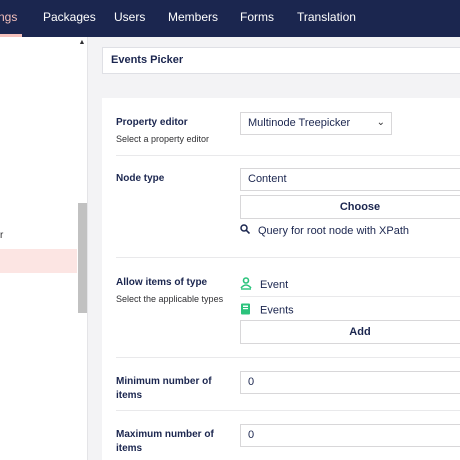  Describe the element at coordinates (170, 299) in the screenshot. I see `allow-items-description: Select the applicable types` at that location.